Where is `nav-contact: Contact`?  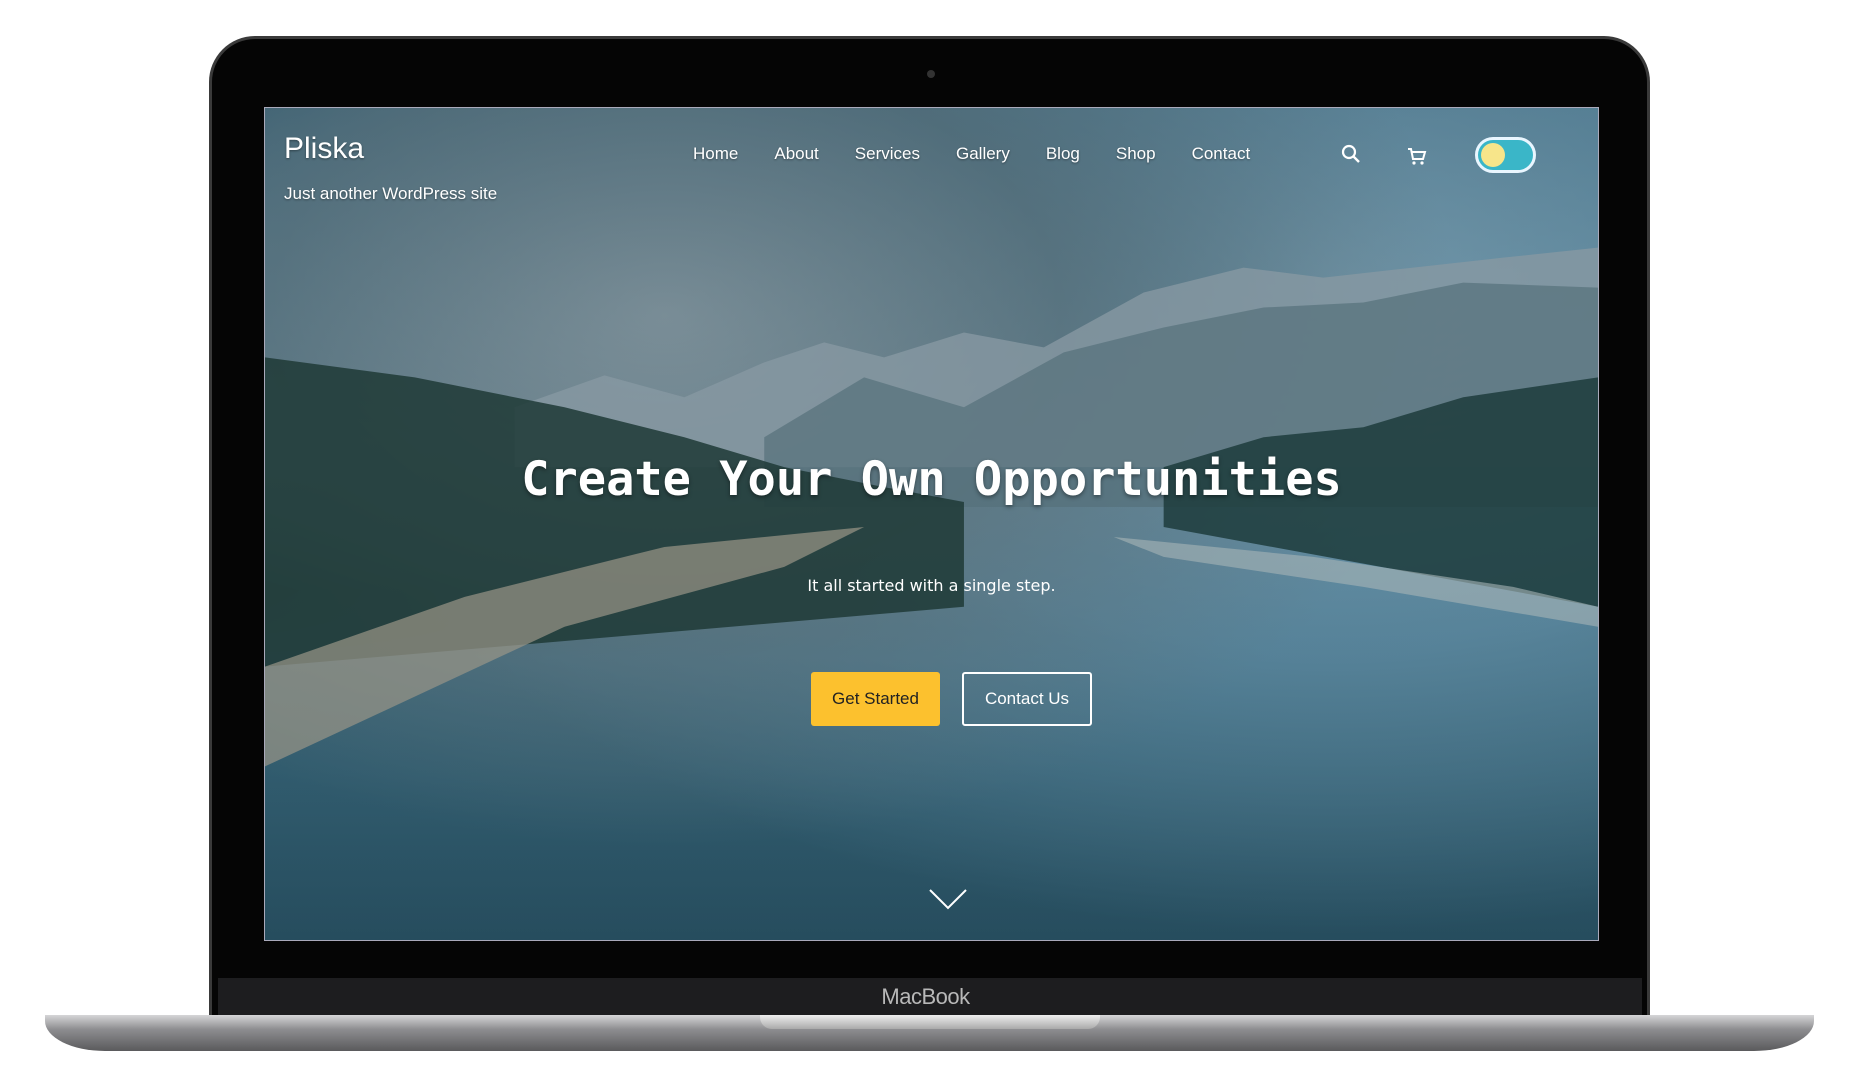
nav-contact: Contact is located at coordinates (1221, 154).